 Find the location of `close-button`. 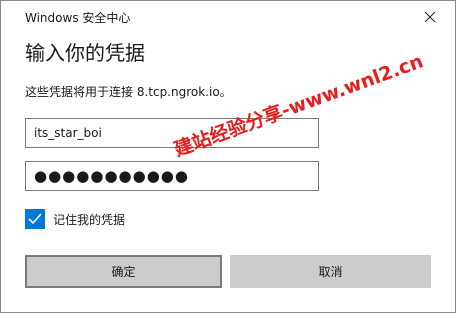

close-button is located at coordinates (430, 17).